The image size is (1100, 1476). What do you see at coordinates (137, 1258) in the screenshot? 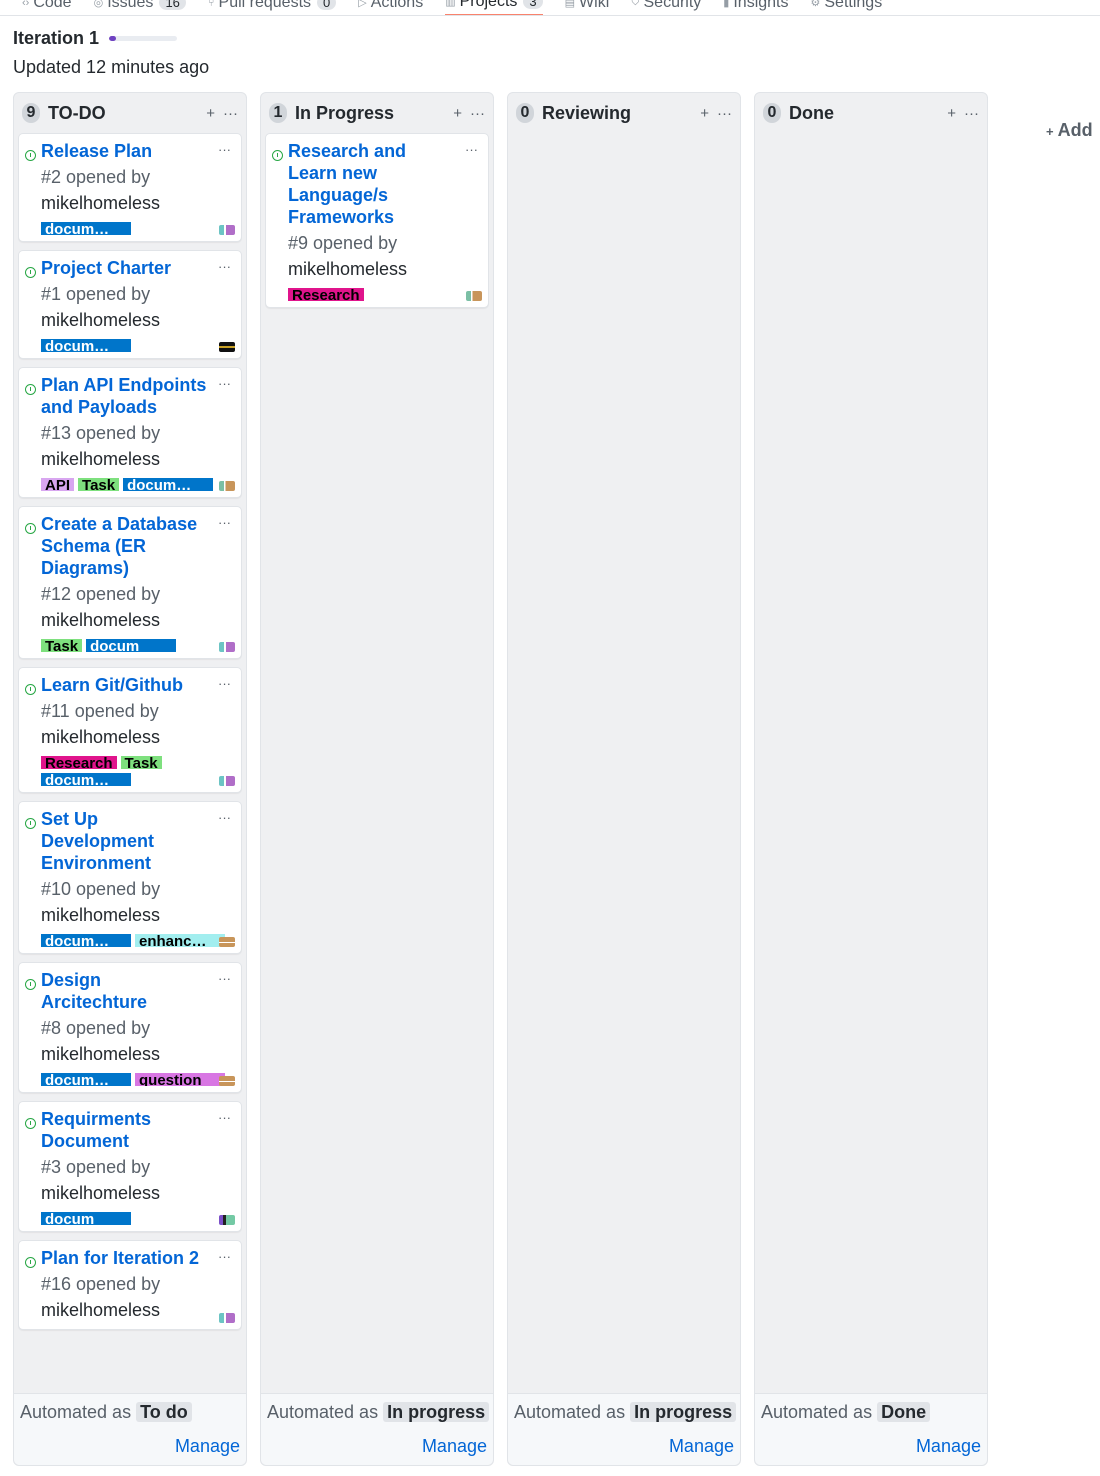
I see `issue-title-link: Plan for Iteration 2` at bounding box center [137, 1258].